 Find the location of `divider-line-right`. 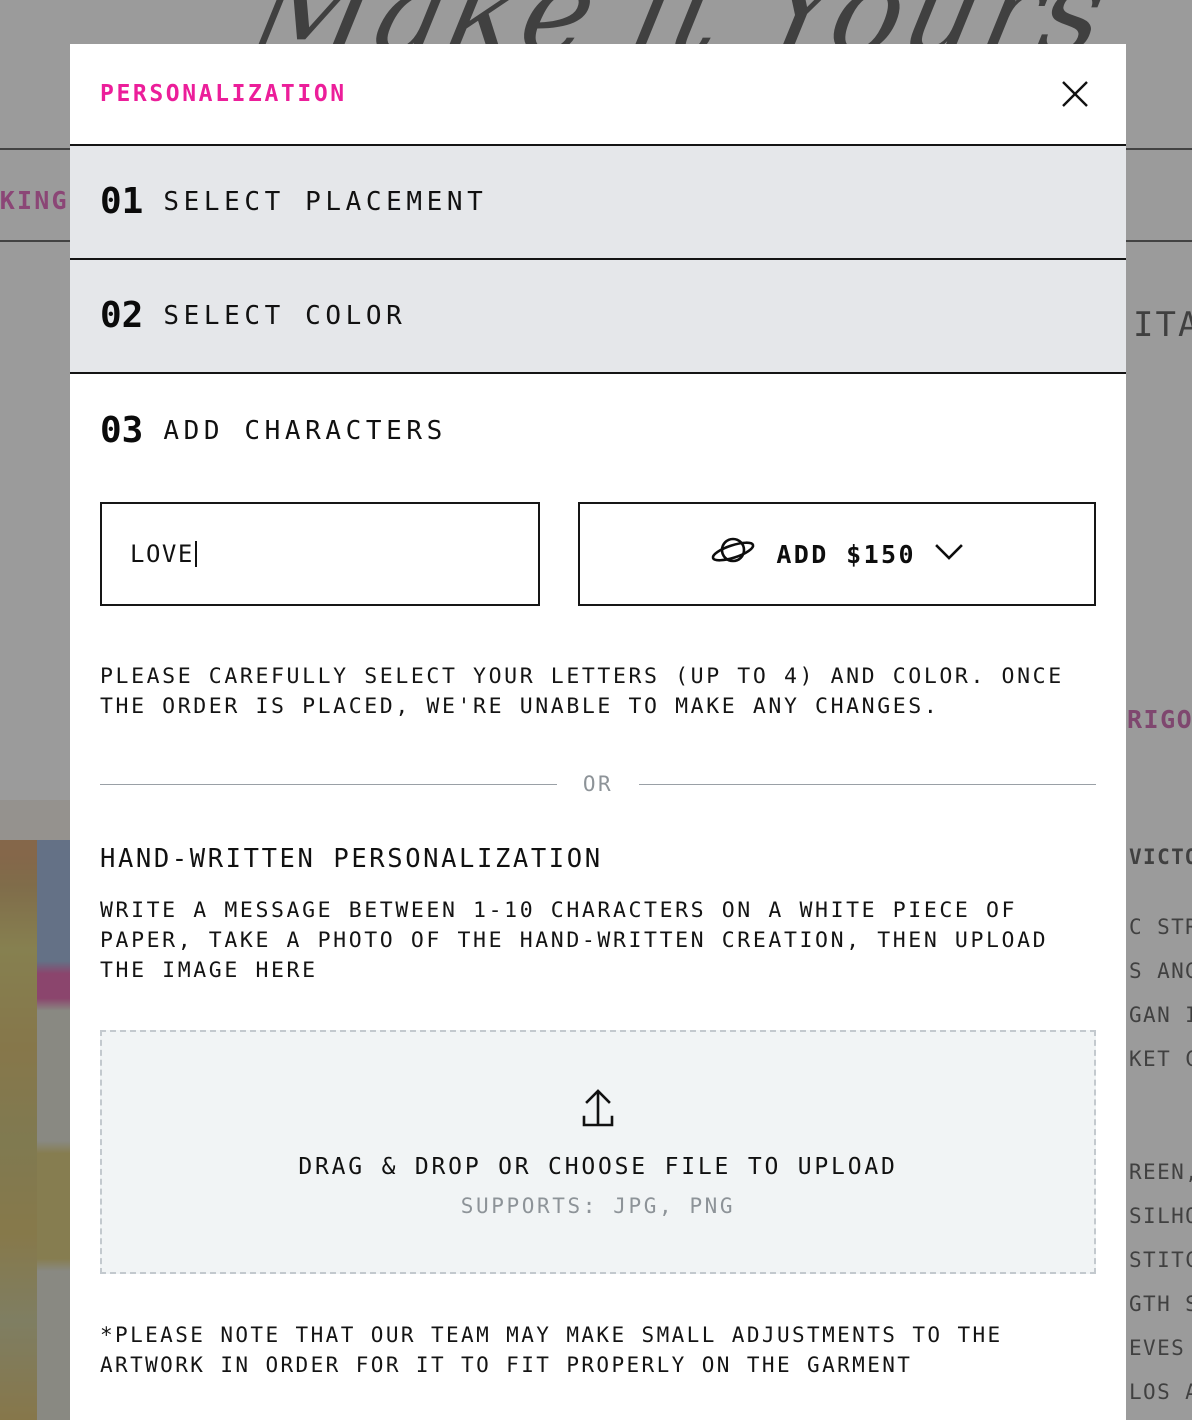

divider-line-right is located at coordinates (868, 784).